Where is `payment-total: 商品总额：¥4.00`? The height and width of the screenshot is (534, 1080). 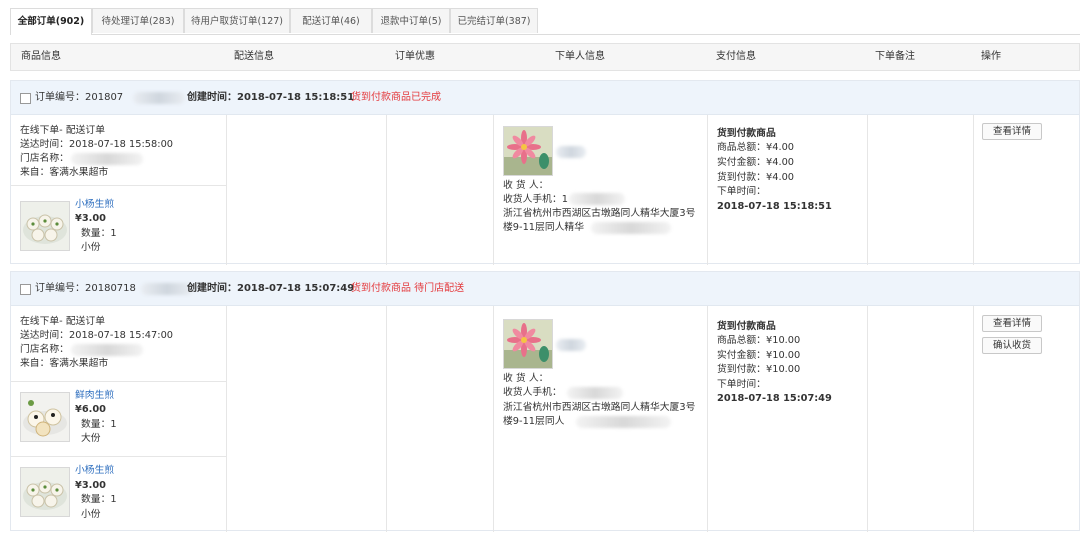 payment-total: 商品总额：¥4.00 is located at coordinates (756, 147).